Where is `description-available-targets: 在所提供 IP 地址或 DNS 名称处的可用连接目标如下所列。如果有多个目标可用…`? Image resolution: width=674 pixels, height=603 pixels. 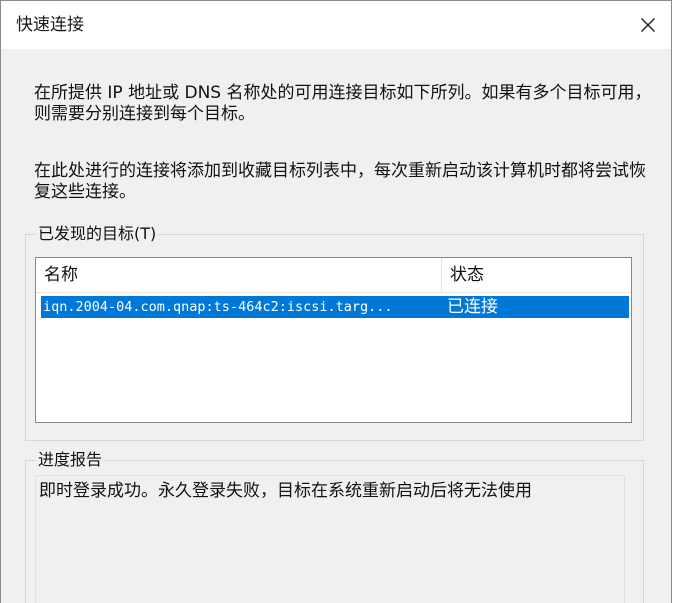
description-available-targets: 在所提供 IP 地址或 DNS 名称处的可用连接目标如下所列。如果有多个目标可用… is located at coordinates (343, 103).